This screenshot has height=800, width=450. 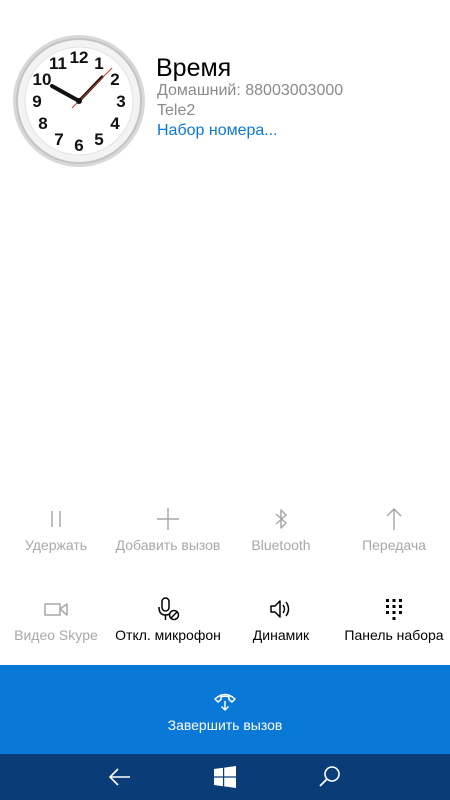 I want to click on svg-text: 2, so click(x=114, y=79).